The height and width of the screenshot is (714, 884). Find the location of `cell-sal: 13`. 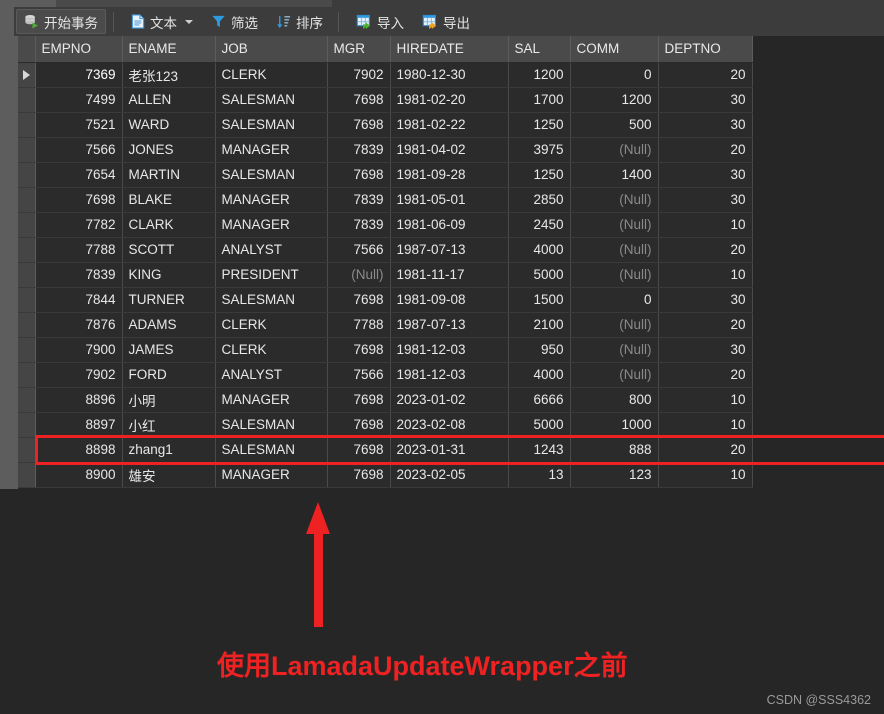

cell-sal: 13 is located at coordinates (539, 475).